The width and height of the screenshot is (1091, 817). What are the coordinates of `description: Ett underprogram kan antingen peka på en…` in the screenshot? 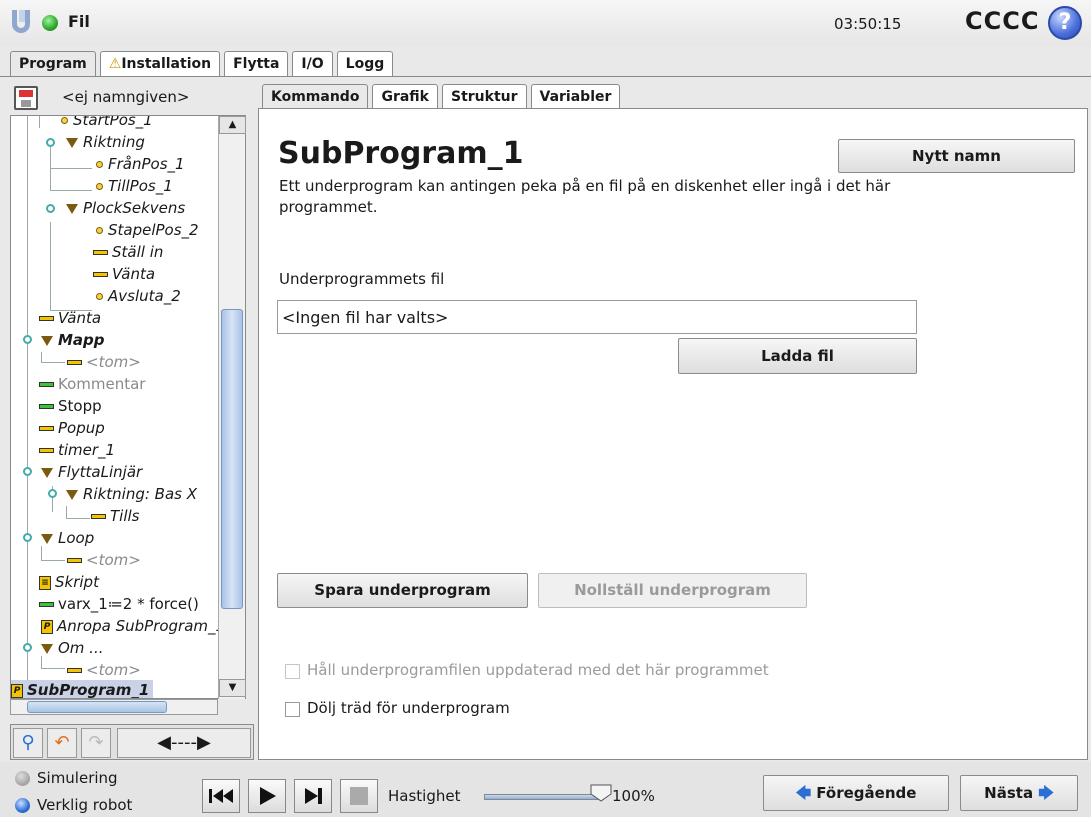 It's located at (585, 196).